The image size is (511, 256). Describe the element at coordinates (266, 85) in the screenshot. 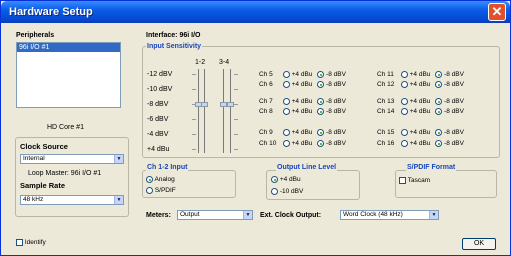

I see `channel-label: Ch 6` at that location.